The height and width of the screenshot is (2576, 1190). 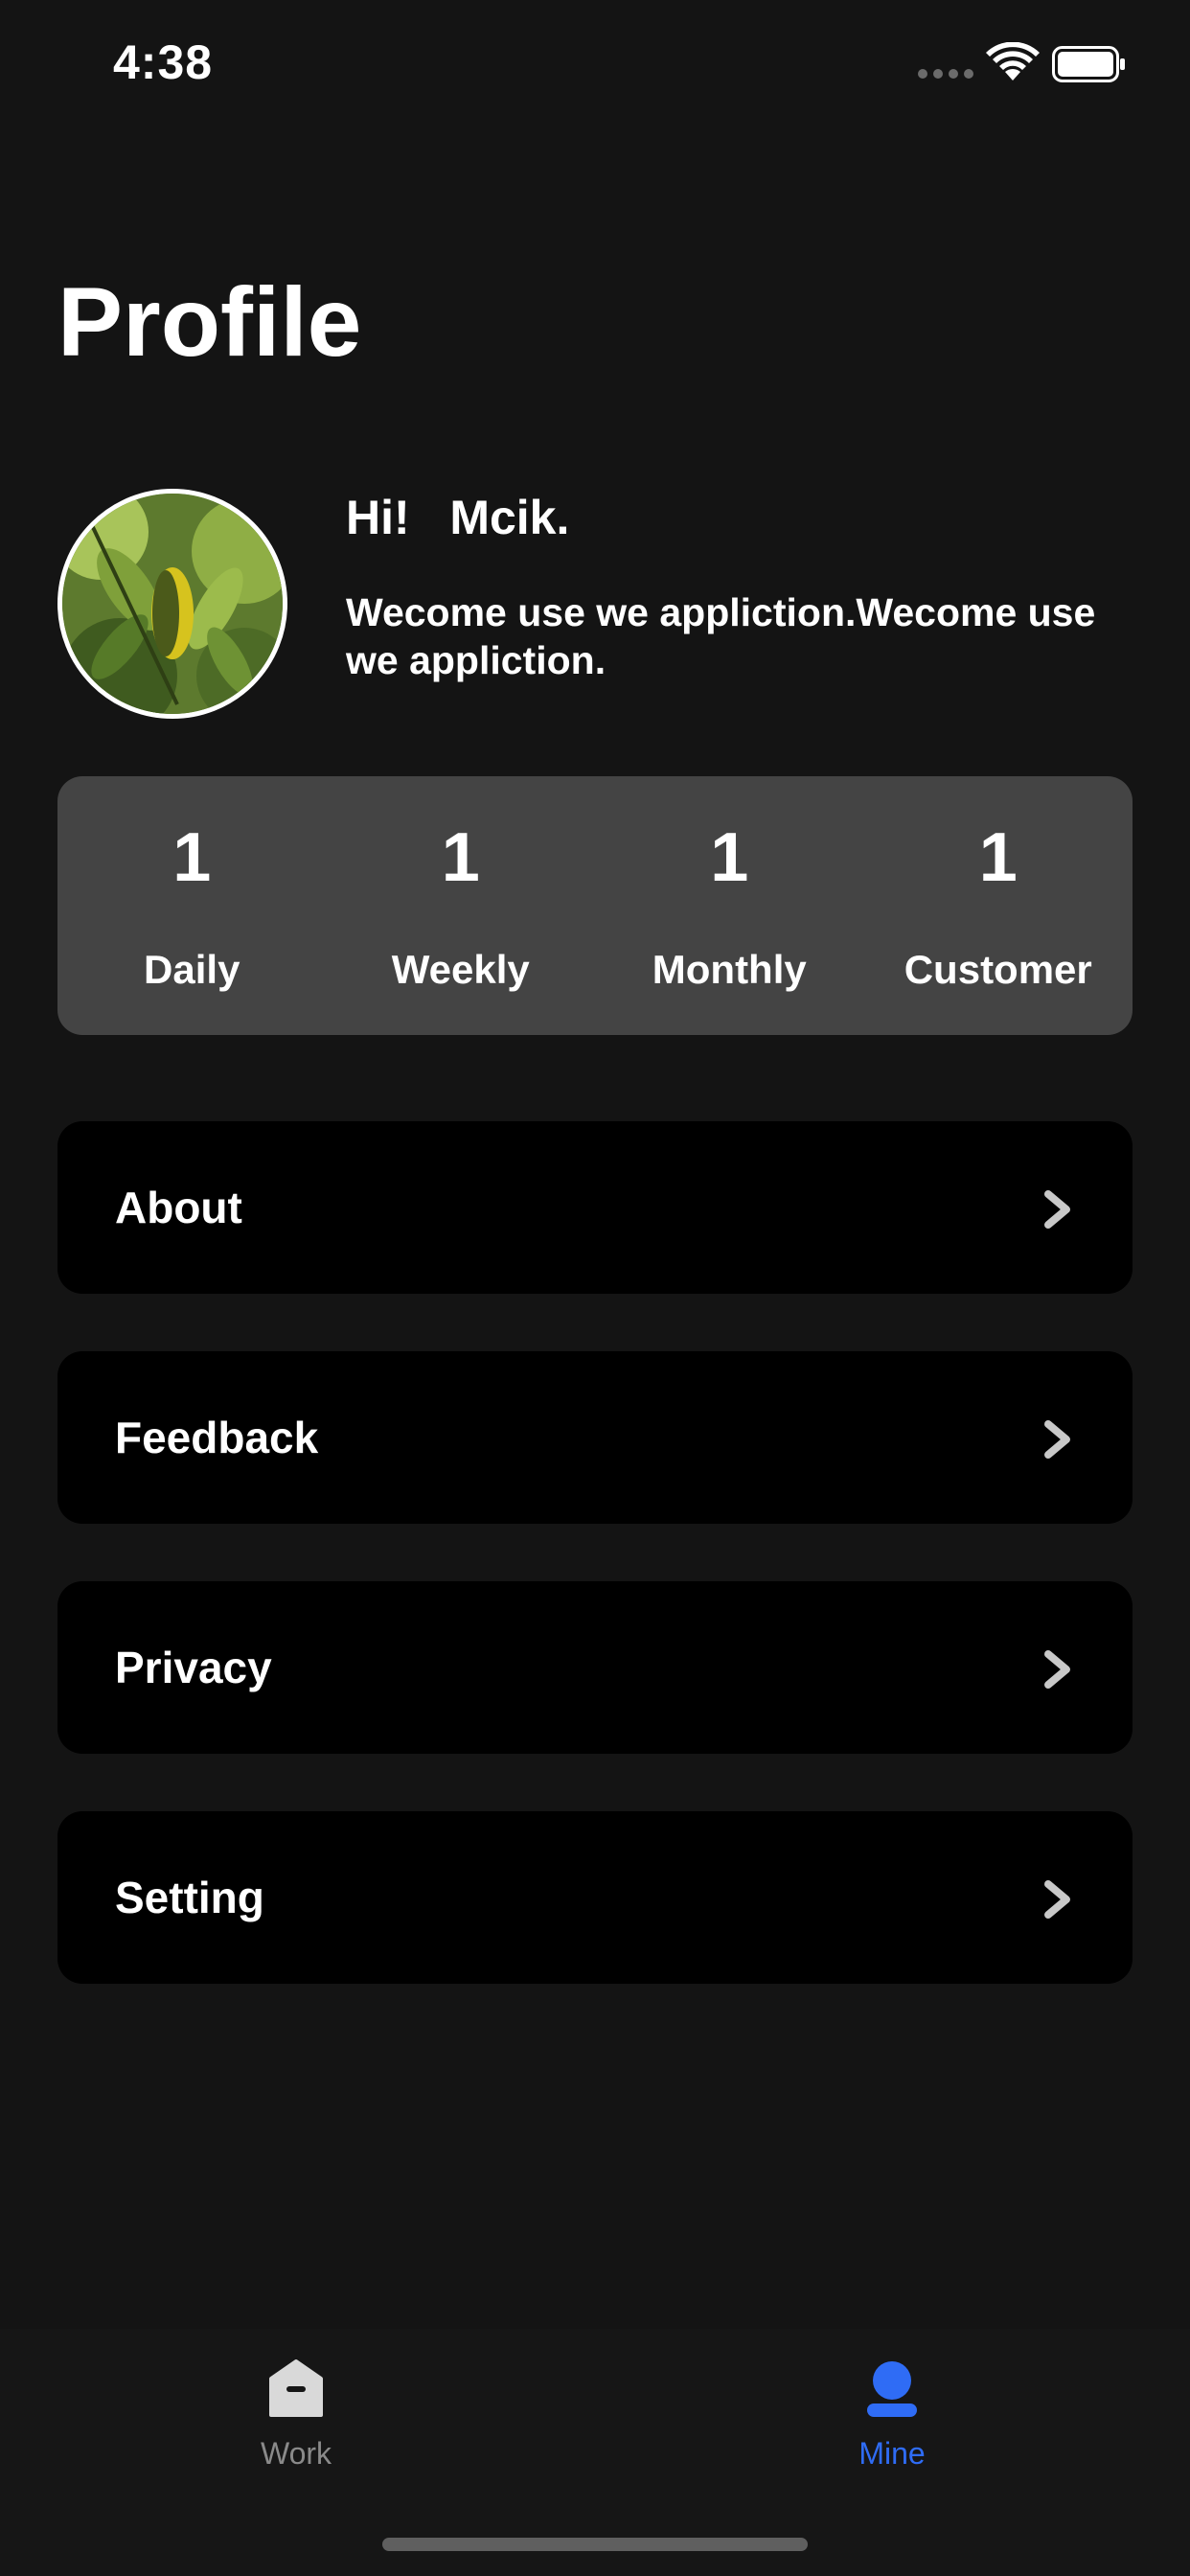 I want to click on menu-item-label: Privacy, so click(x=194, y=1667).